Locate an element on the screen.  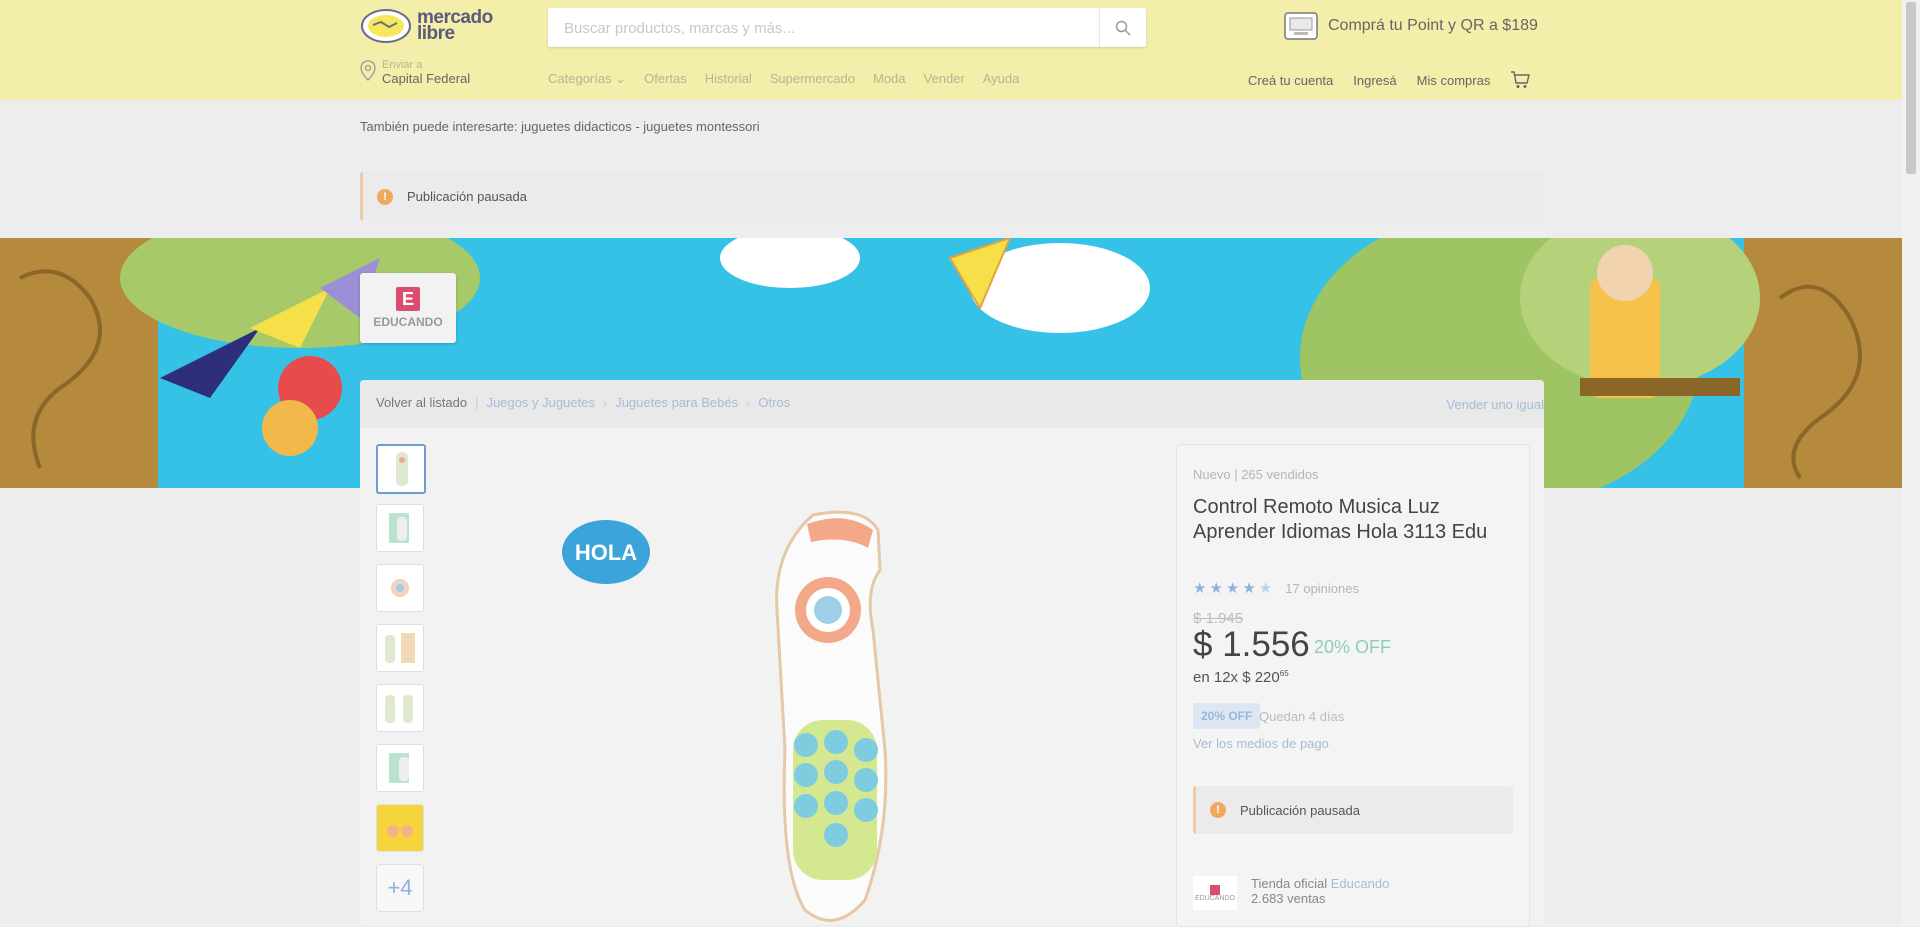
opinions-count: 17 opiniones is located at coordinates (1322, 588).